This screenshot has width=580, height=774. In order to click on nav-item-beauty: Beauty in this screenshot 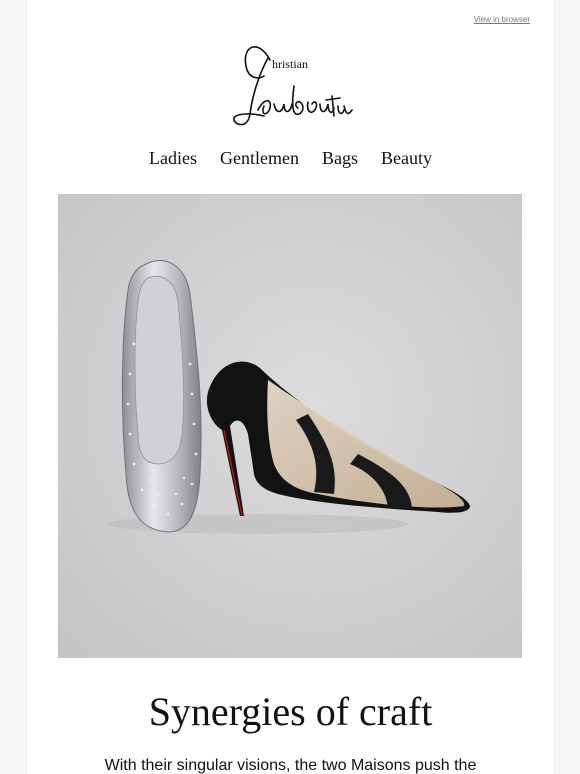, I will do `click(406, 158)`.